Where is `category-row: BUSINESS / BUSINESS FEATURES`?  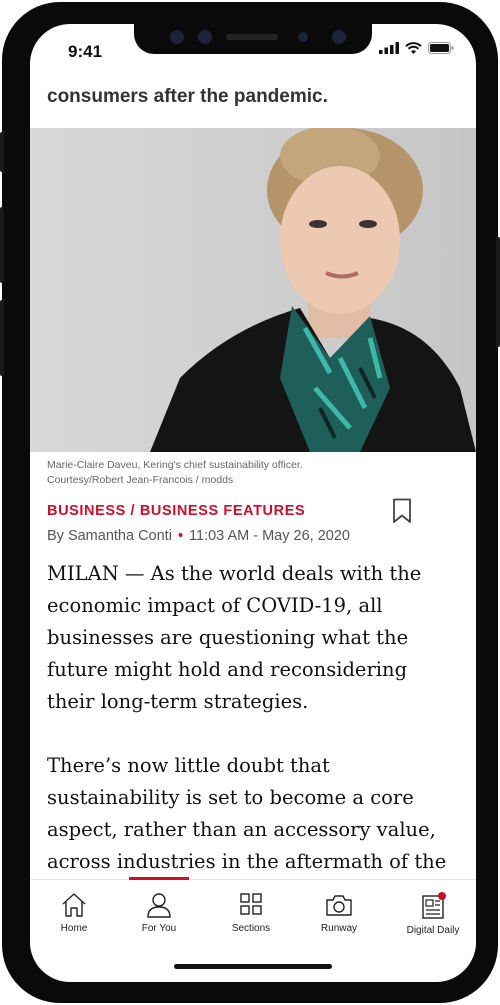 category-row: BUSINESS / BUSINESS FEATURES is located at coordinates (253, 508).